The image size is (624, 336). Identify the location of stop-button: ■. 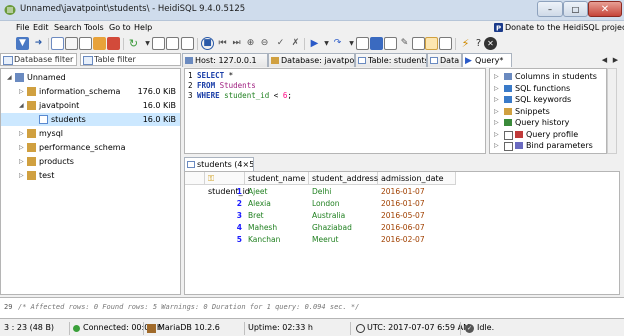
(207, 43).